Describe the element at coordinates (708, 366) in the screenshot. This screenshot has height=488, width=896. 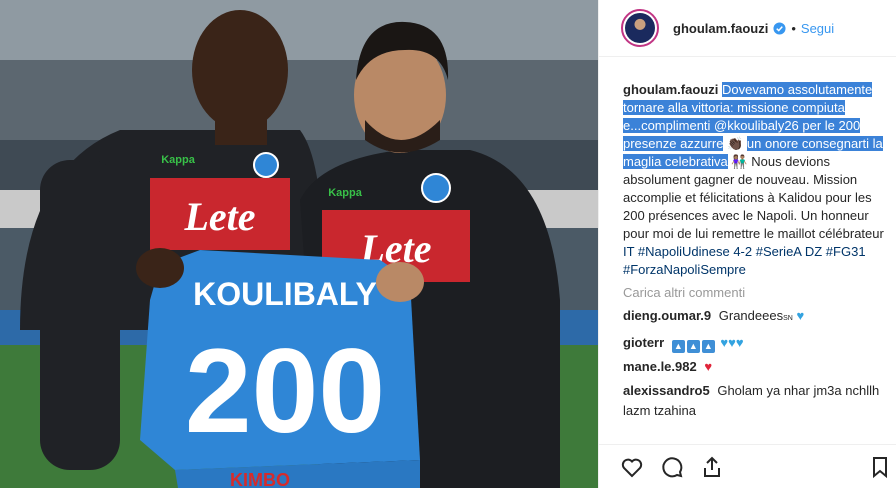
I see `red-heart-icon: ♥` at that location.